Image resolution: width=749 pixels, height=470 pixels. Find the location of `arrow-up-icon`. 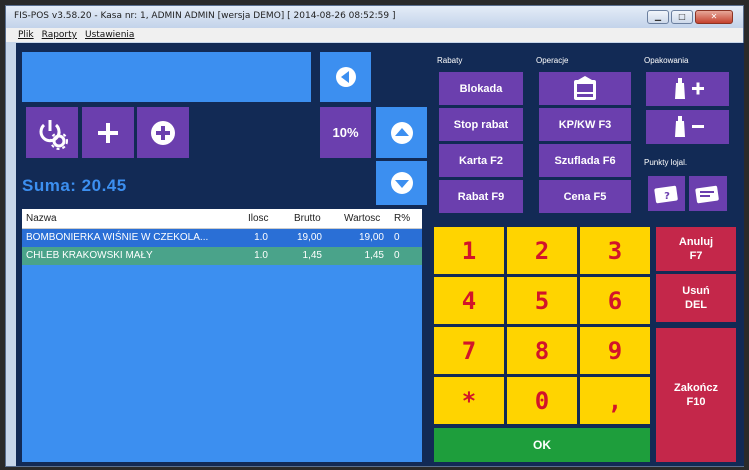

arrow-up-icon is located at coordinates (401, 132).